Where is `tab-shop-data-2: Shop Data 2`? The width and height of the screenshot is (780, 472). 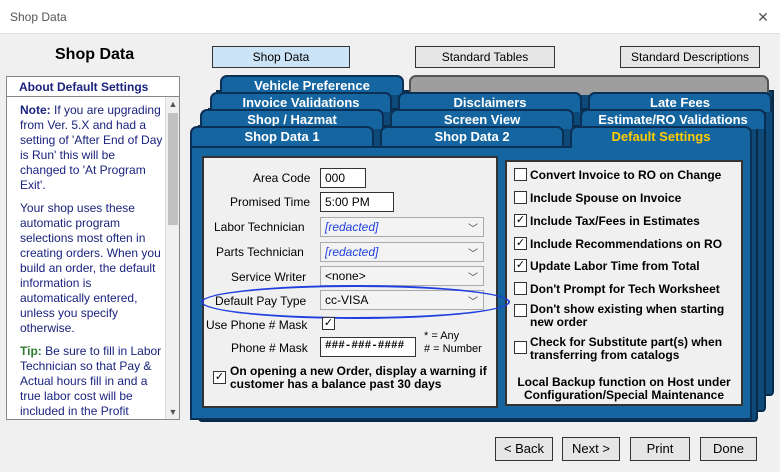 tab-shop-data-2: Shop Data 2 is located at coordinates (472, 136).